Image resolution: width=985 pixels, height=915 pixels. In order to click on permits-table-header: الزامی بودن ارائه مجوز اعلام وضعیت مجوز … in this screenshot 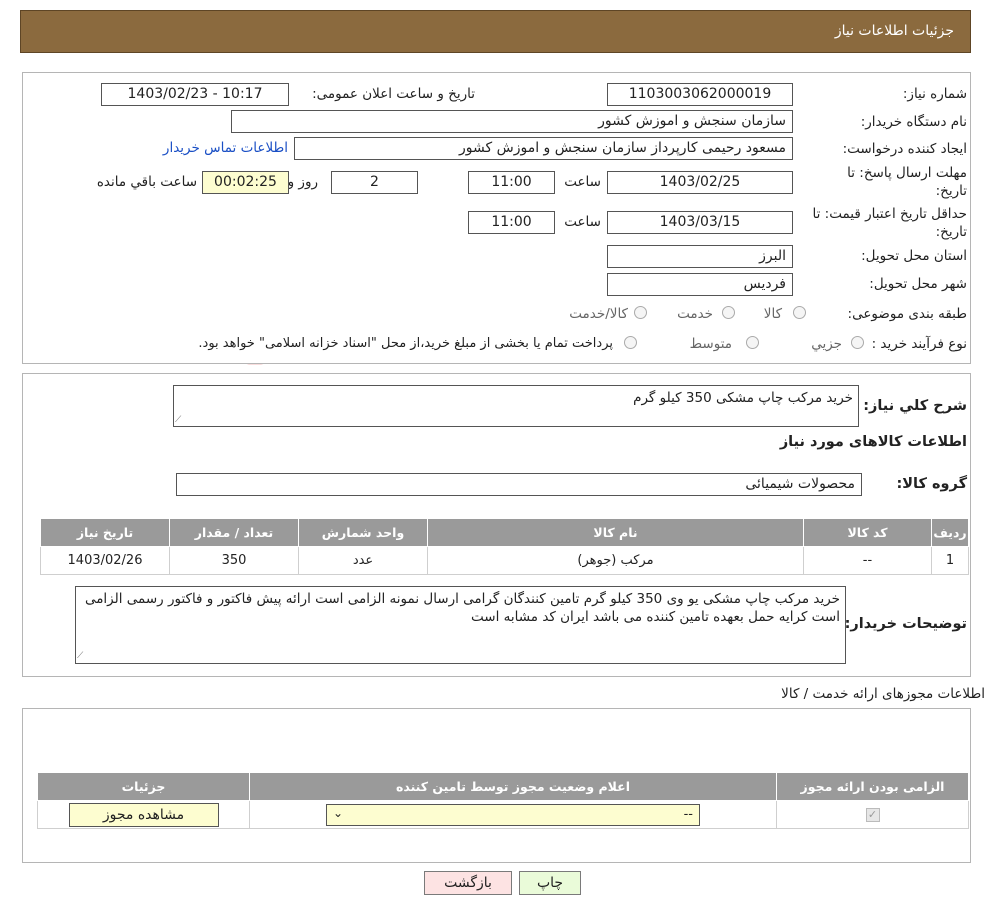, I will do `click(503, 786)`.